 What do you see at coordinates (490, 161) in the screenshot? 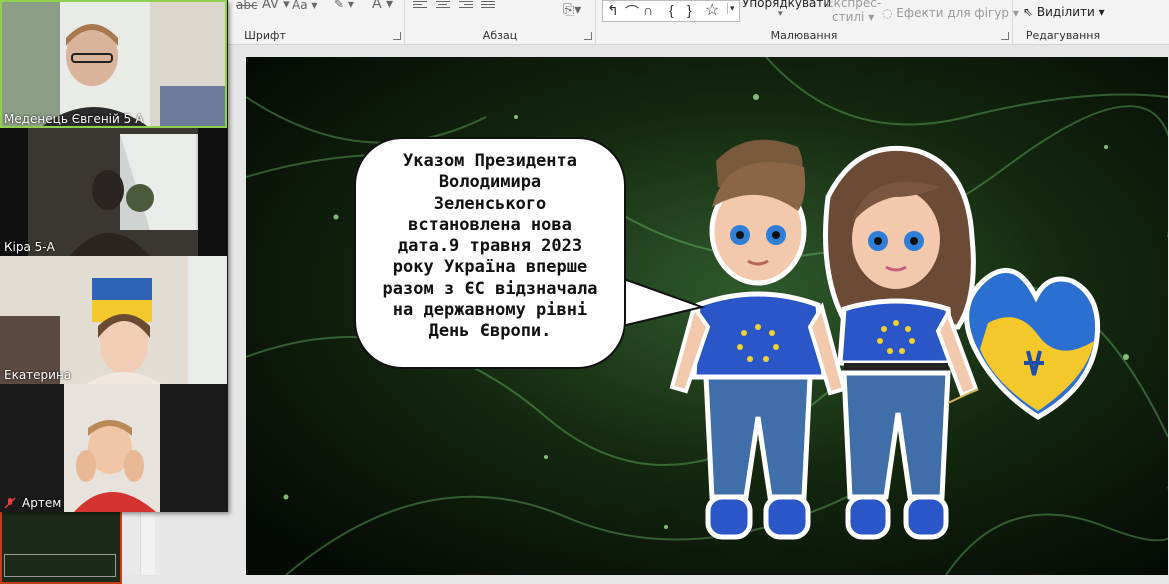
I see `bubble-line: Указом Президента` at bounding box center [490, 161].